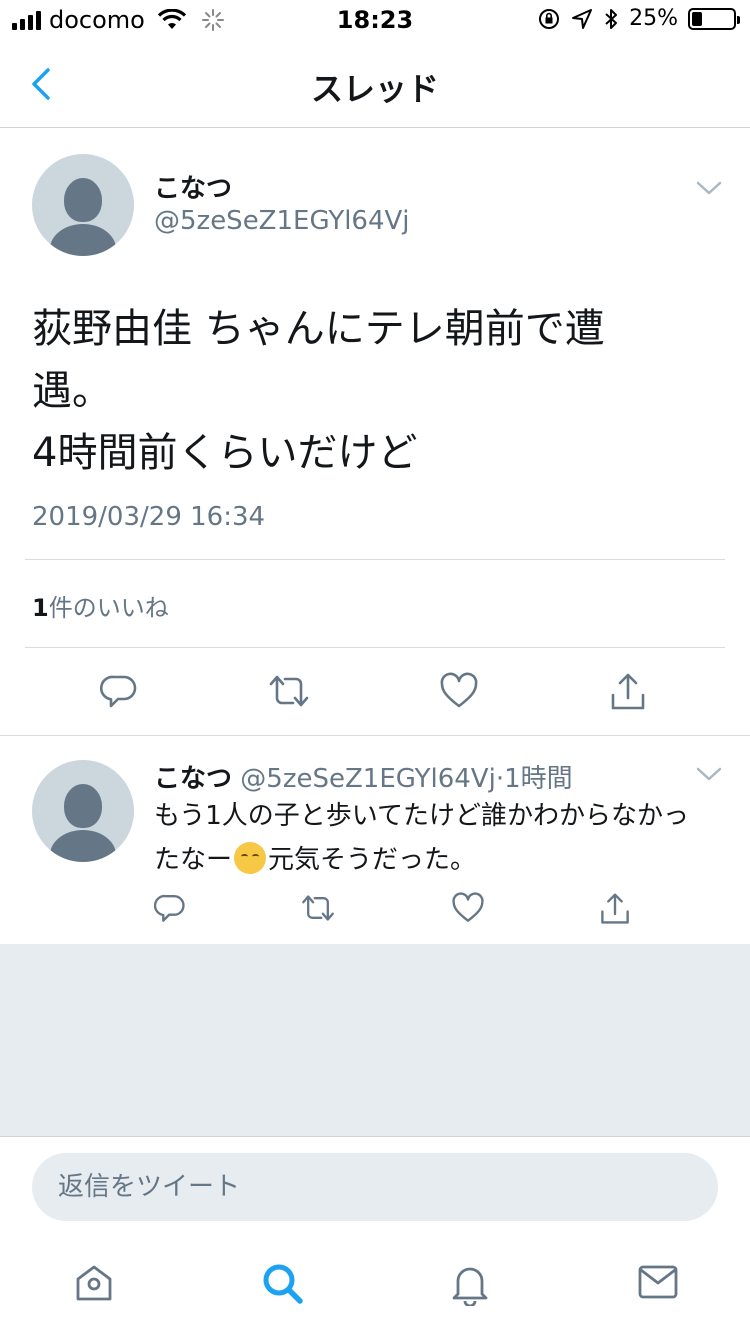 This screenshot has height=1334, width=750. What do you see at coordinates (611, 18) in the screenshot?
I see `bluetooth-icon` at bounding box center [611, 18].